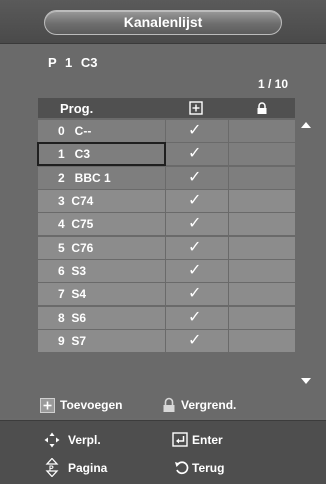  Describe the element at coordinates (101, 317) in the screenshot. I see `channel-name-cell: 8 S6` at that location.